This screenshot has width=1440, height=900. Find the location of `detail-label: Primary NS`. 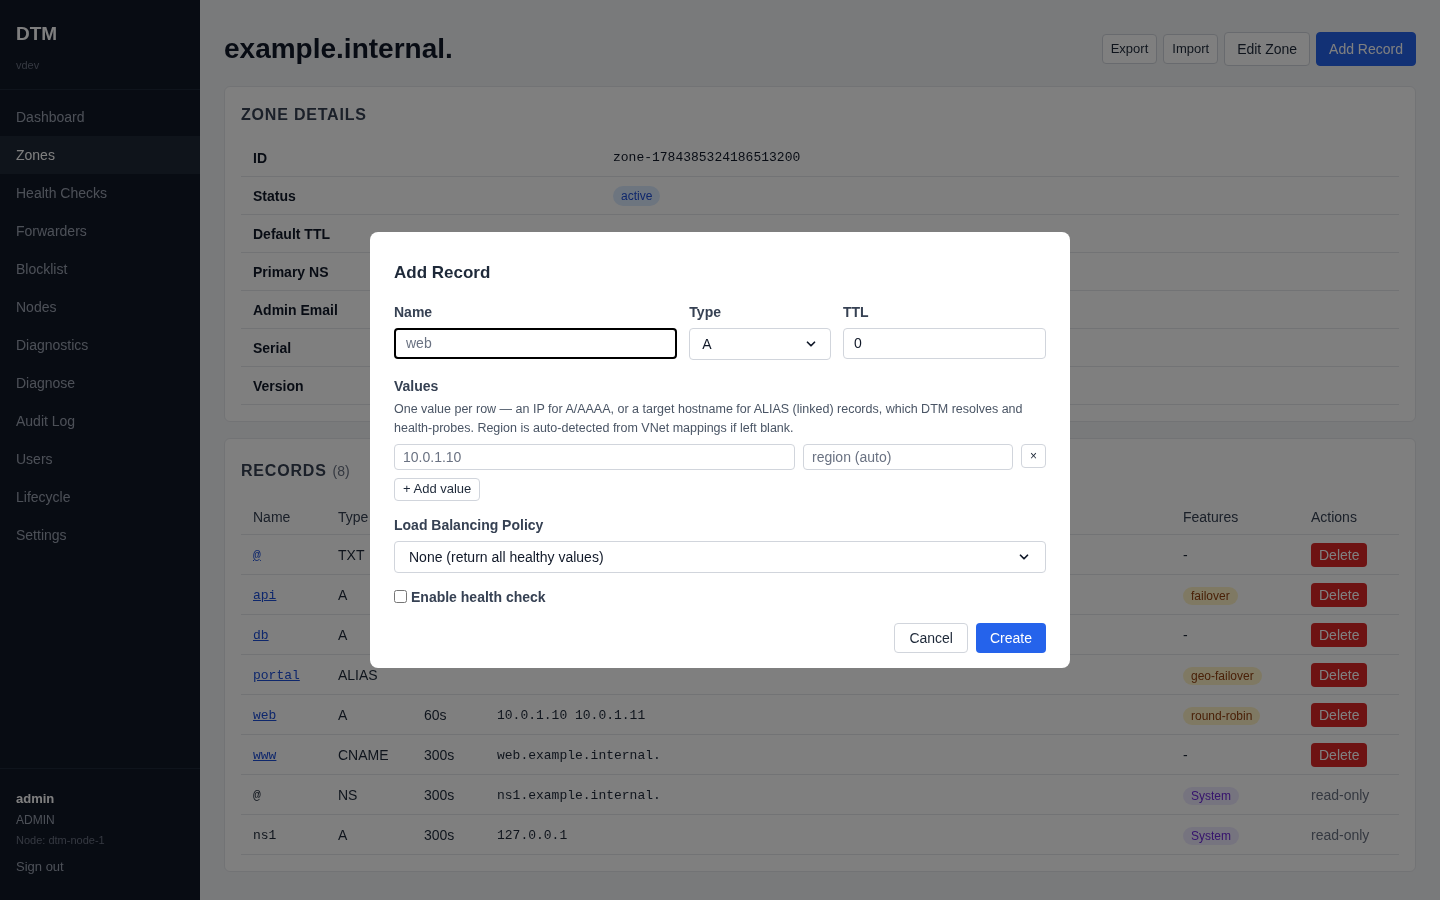

detail-label: Primary NS is located at coordinates (291, 271).